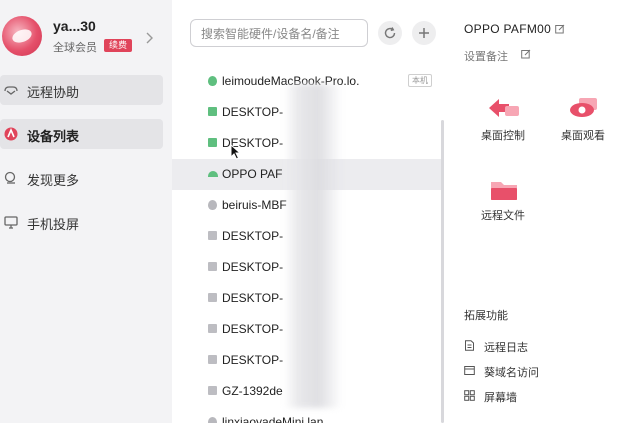  I want to click on sidebar-item-screen-cast: 手机投屏, so click(81, 222).